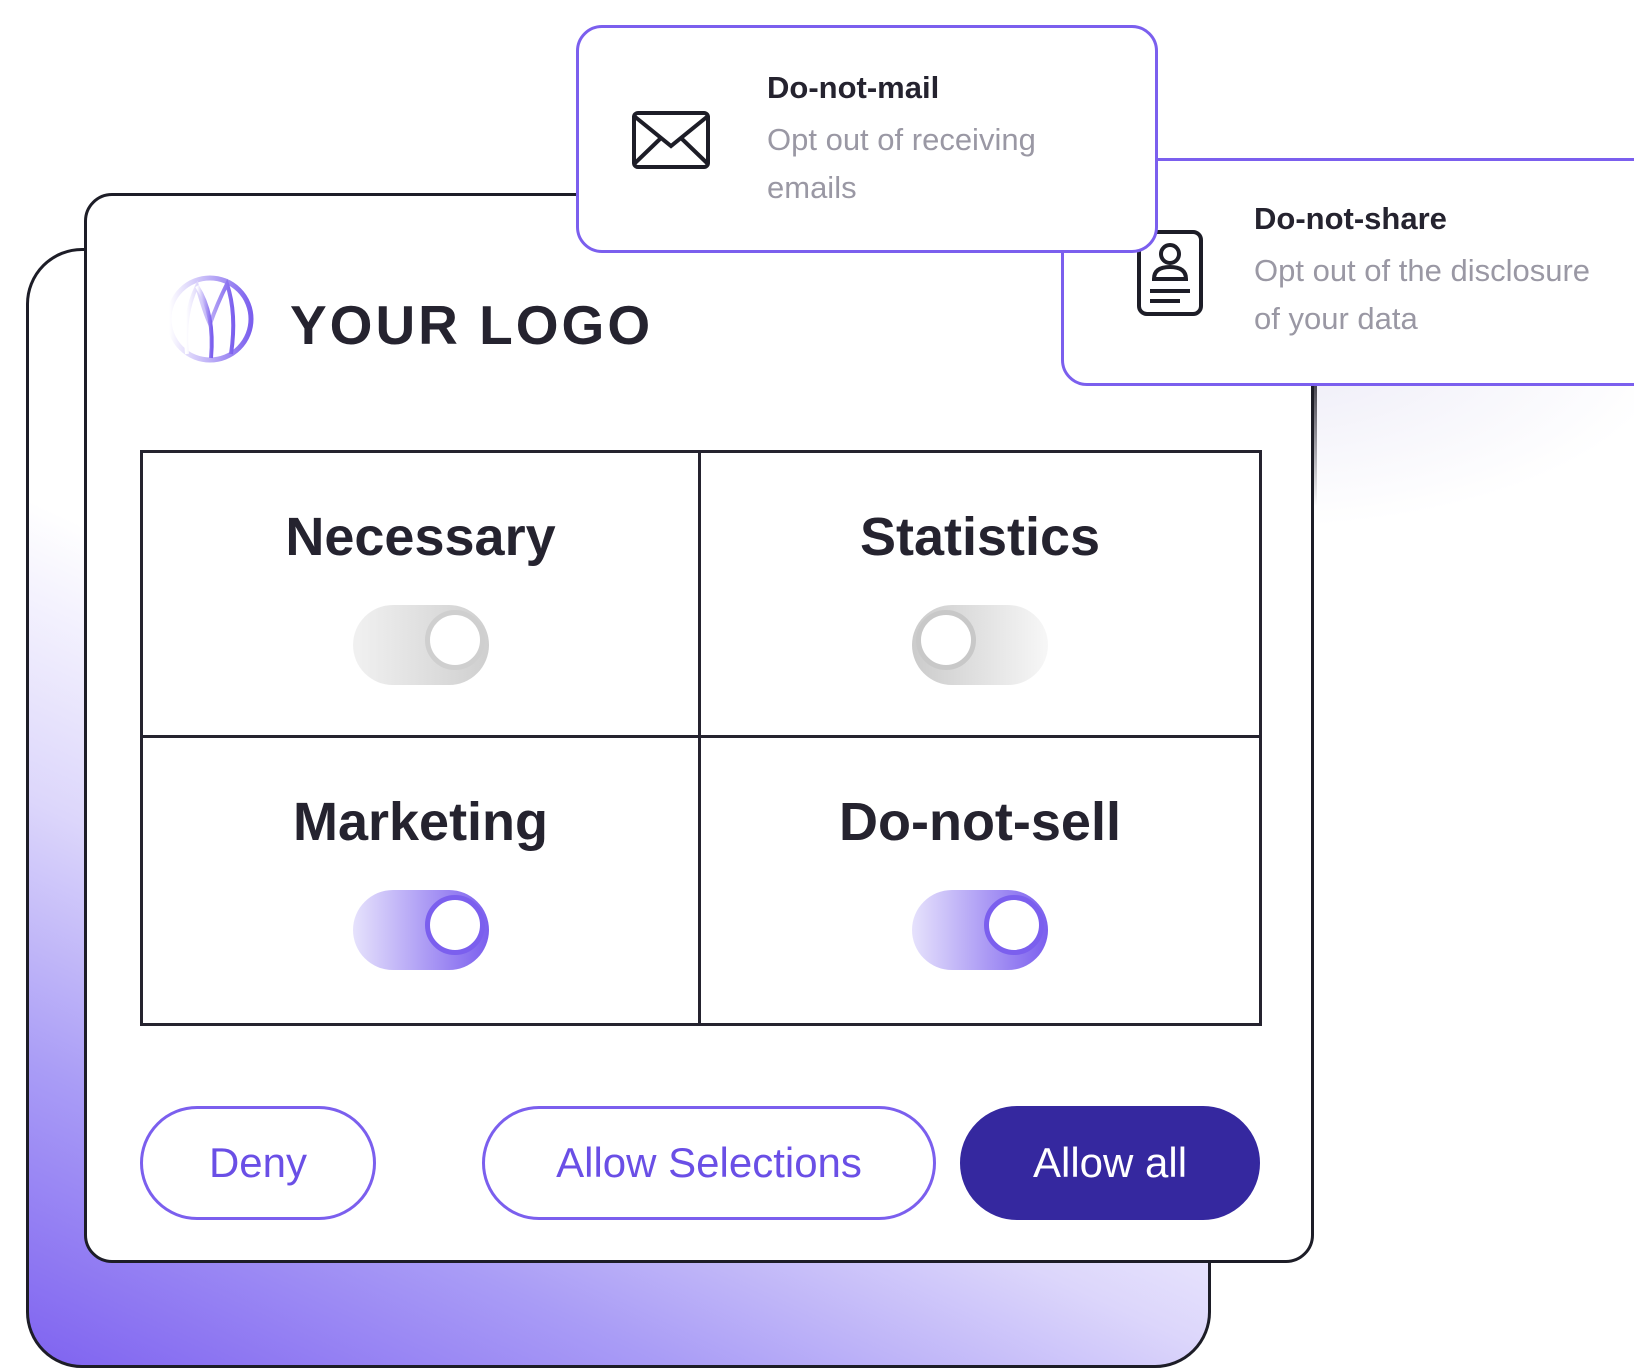  What do you see at coordinates (709, 1163) in the screenshot?
I see `allow-selections-button: Allow Selections` at bounding box center [709, 1163].